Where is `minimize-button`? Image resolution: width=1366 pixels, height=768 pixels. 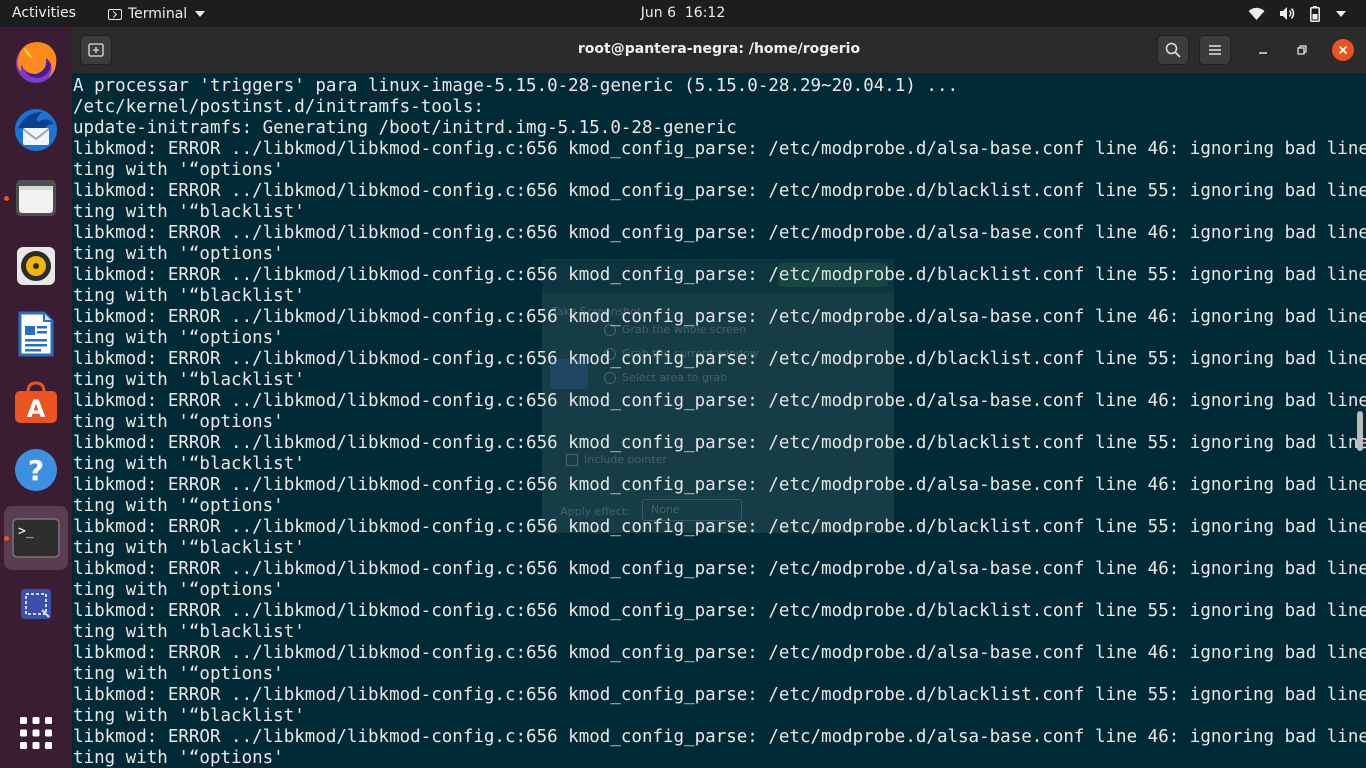
minimize-button is located at coordinates (1263, 50).